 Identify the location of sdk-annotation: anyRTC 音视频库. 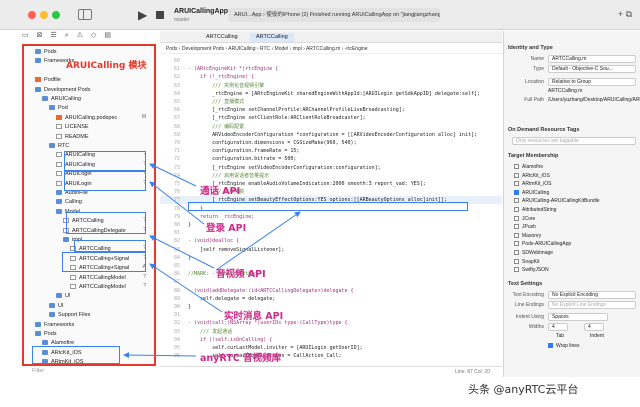
(241, 358).